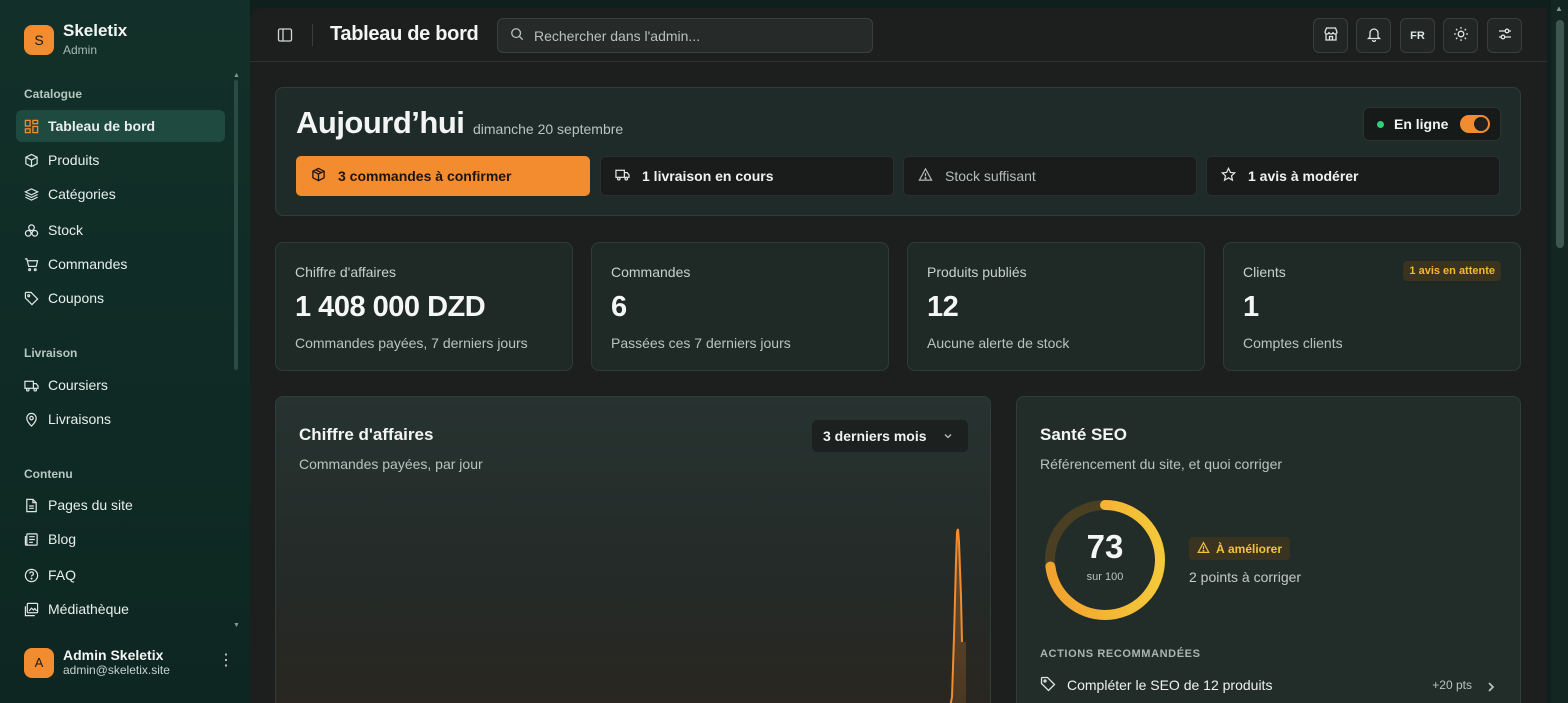  I want to click on avatar: A, so click(39, 662).